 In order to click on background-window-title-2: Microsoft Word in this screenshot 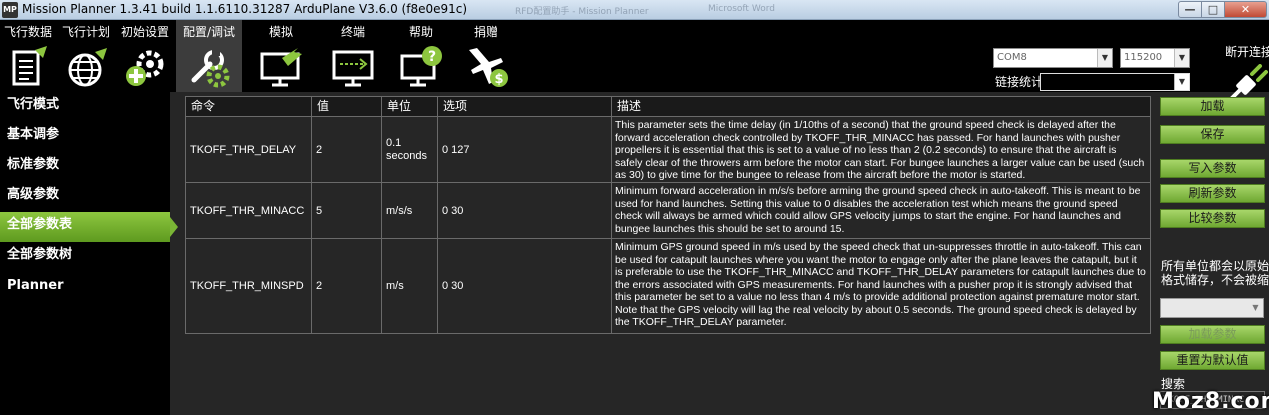, I will do `click(741, 9)`.